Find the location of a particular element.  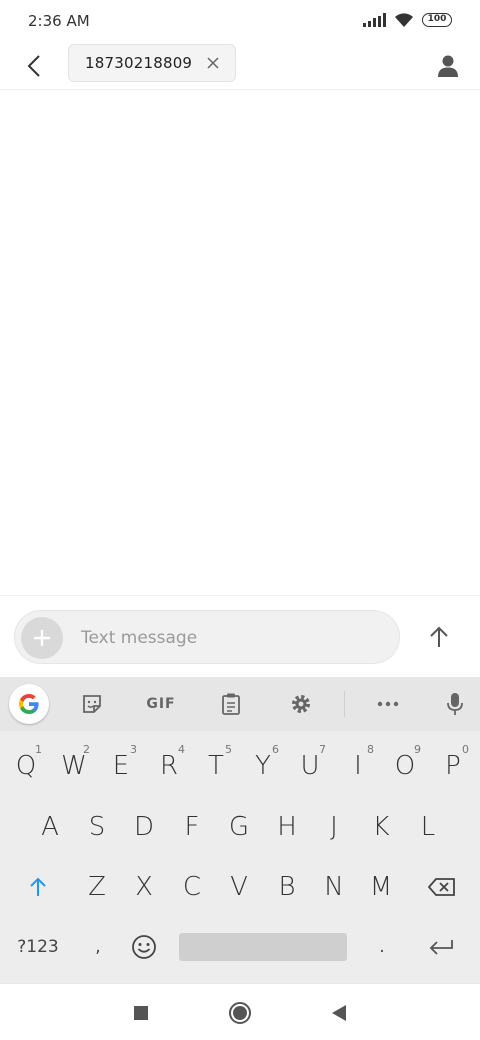

symbols-key: ?123 is located at coordinates (38, 947).